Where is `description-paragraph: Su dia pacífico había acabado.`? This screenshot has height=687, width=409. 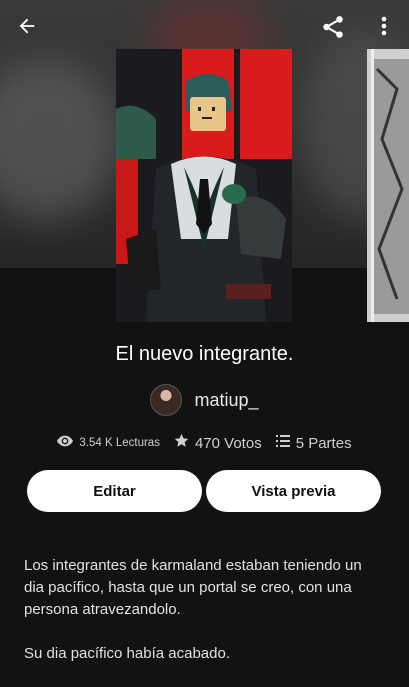
description-paragraph: Su dia pacífico había acabado. is located at coordinates (127, 653).